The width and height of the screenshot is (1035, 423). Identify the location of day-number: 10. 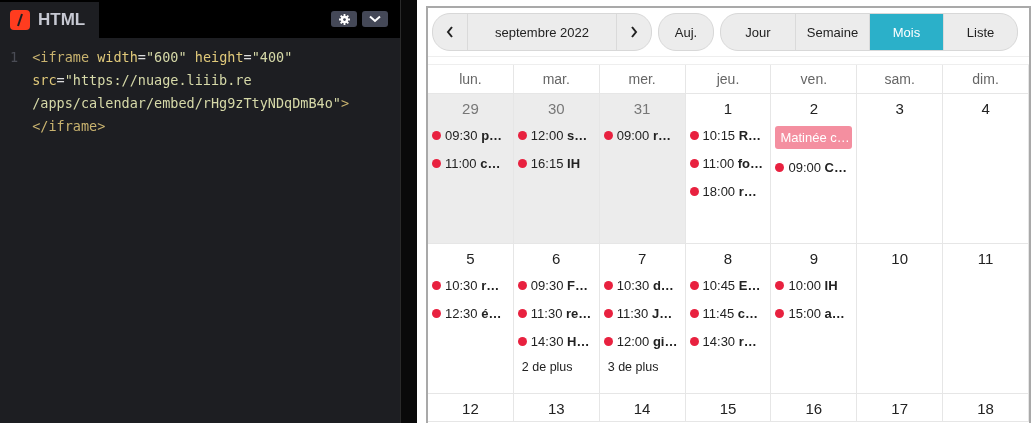
(900, 258).